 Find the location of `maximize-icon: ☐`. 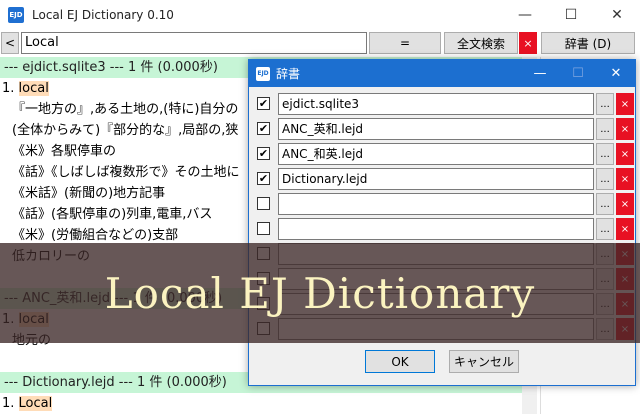

maximize-icon: ☐ is located at coordinates (571, 15).